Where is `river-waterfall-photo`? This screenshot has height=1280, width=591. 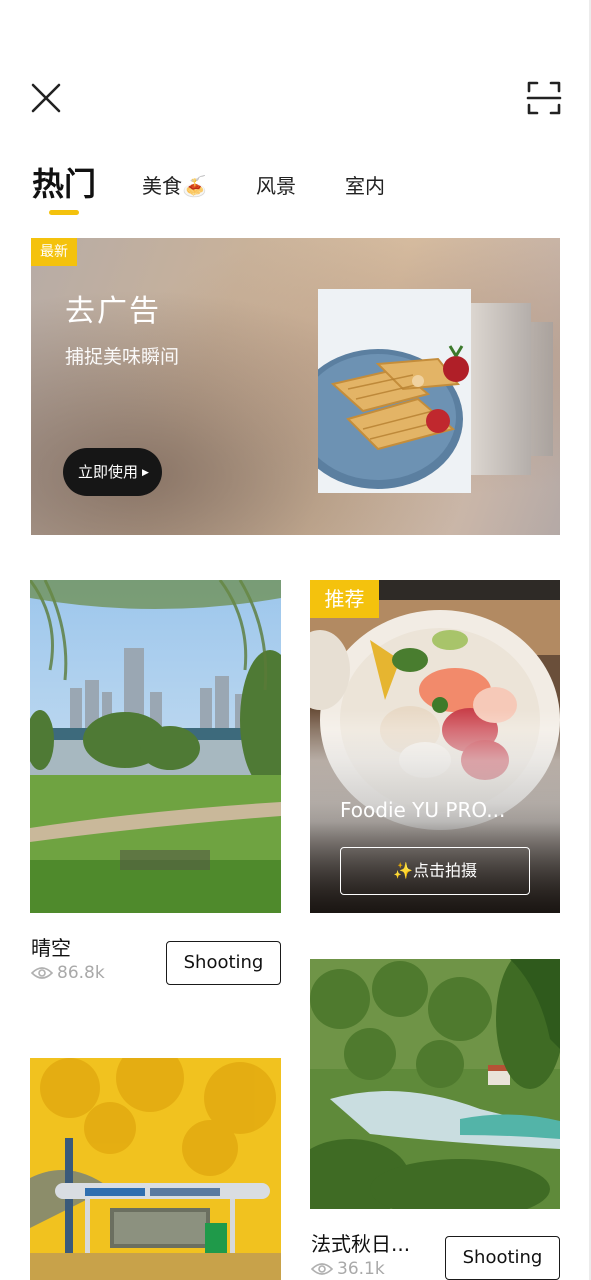
river-waterfall-photo is located at coordinates (435, 1084).